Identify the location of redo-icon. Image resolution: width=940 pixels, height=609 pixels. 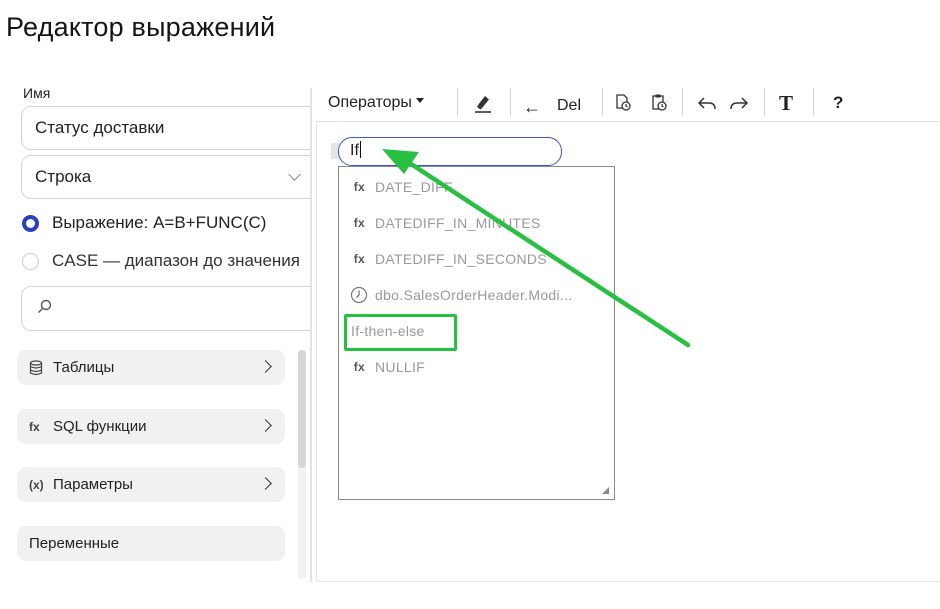
(739, 103).